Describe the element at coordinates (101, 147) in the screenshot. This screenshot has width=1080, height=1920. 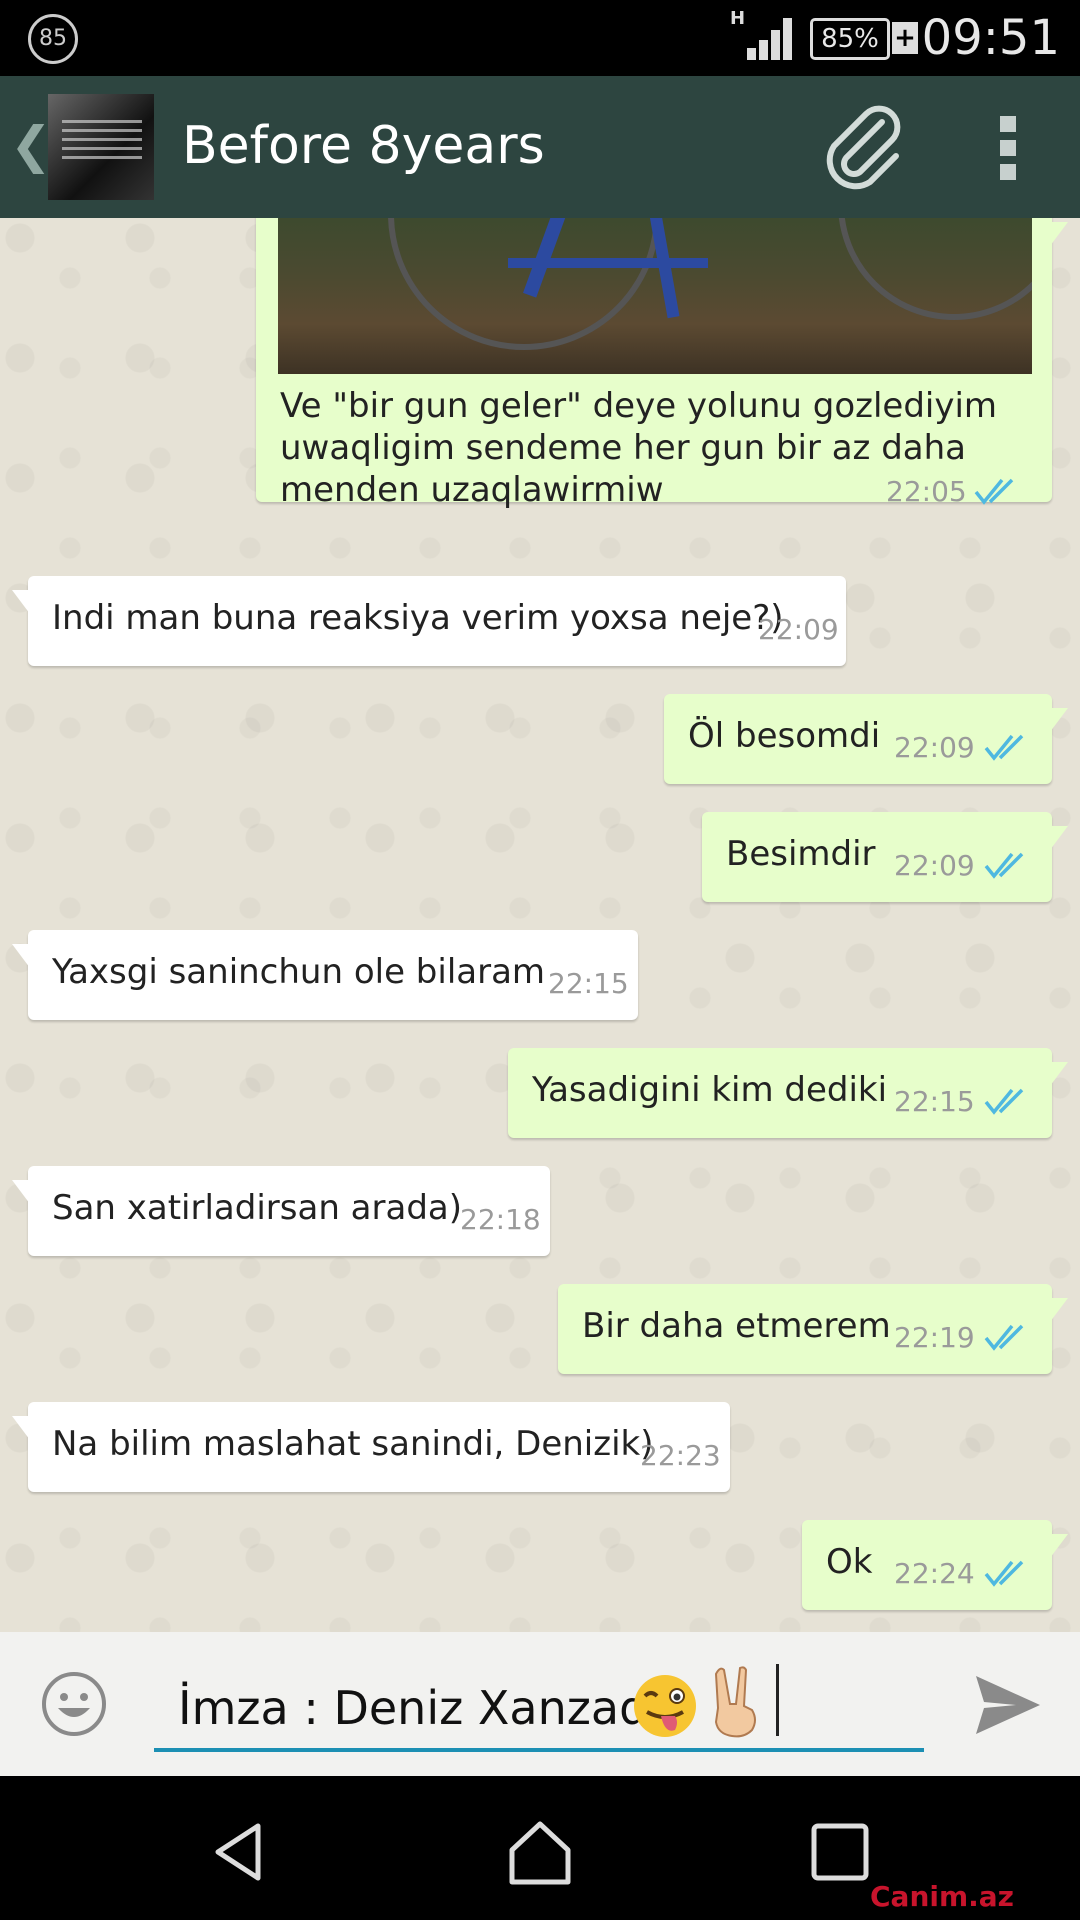
I see `contact-avatar` at that location.